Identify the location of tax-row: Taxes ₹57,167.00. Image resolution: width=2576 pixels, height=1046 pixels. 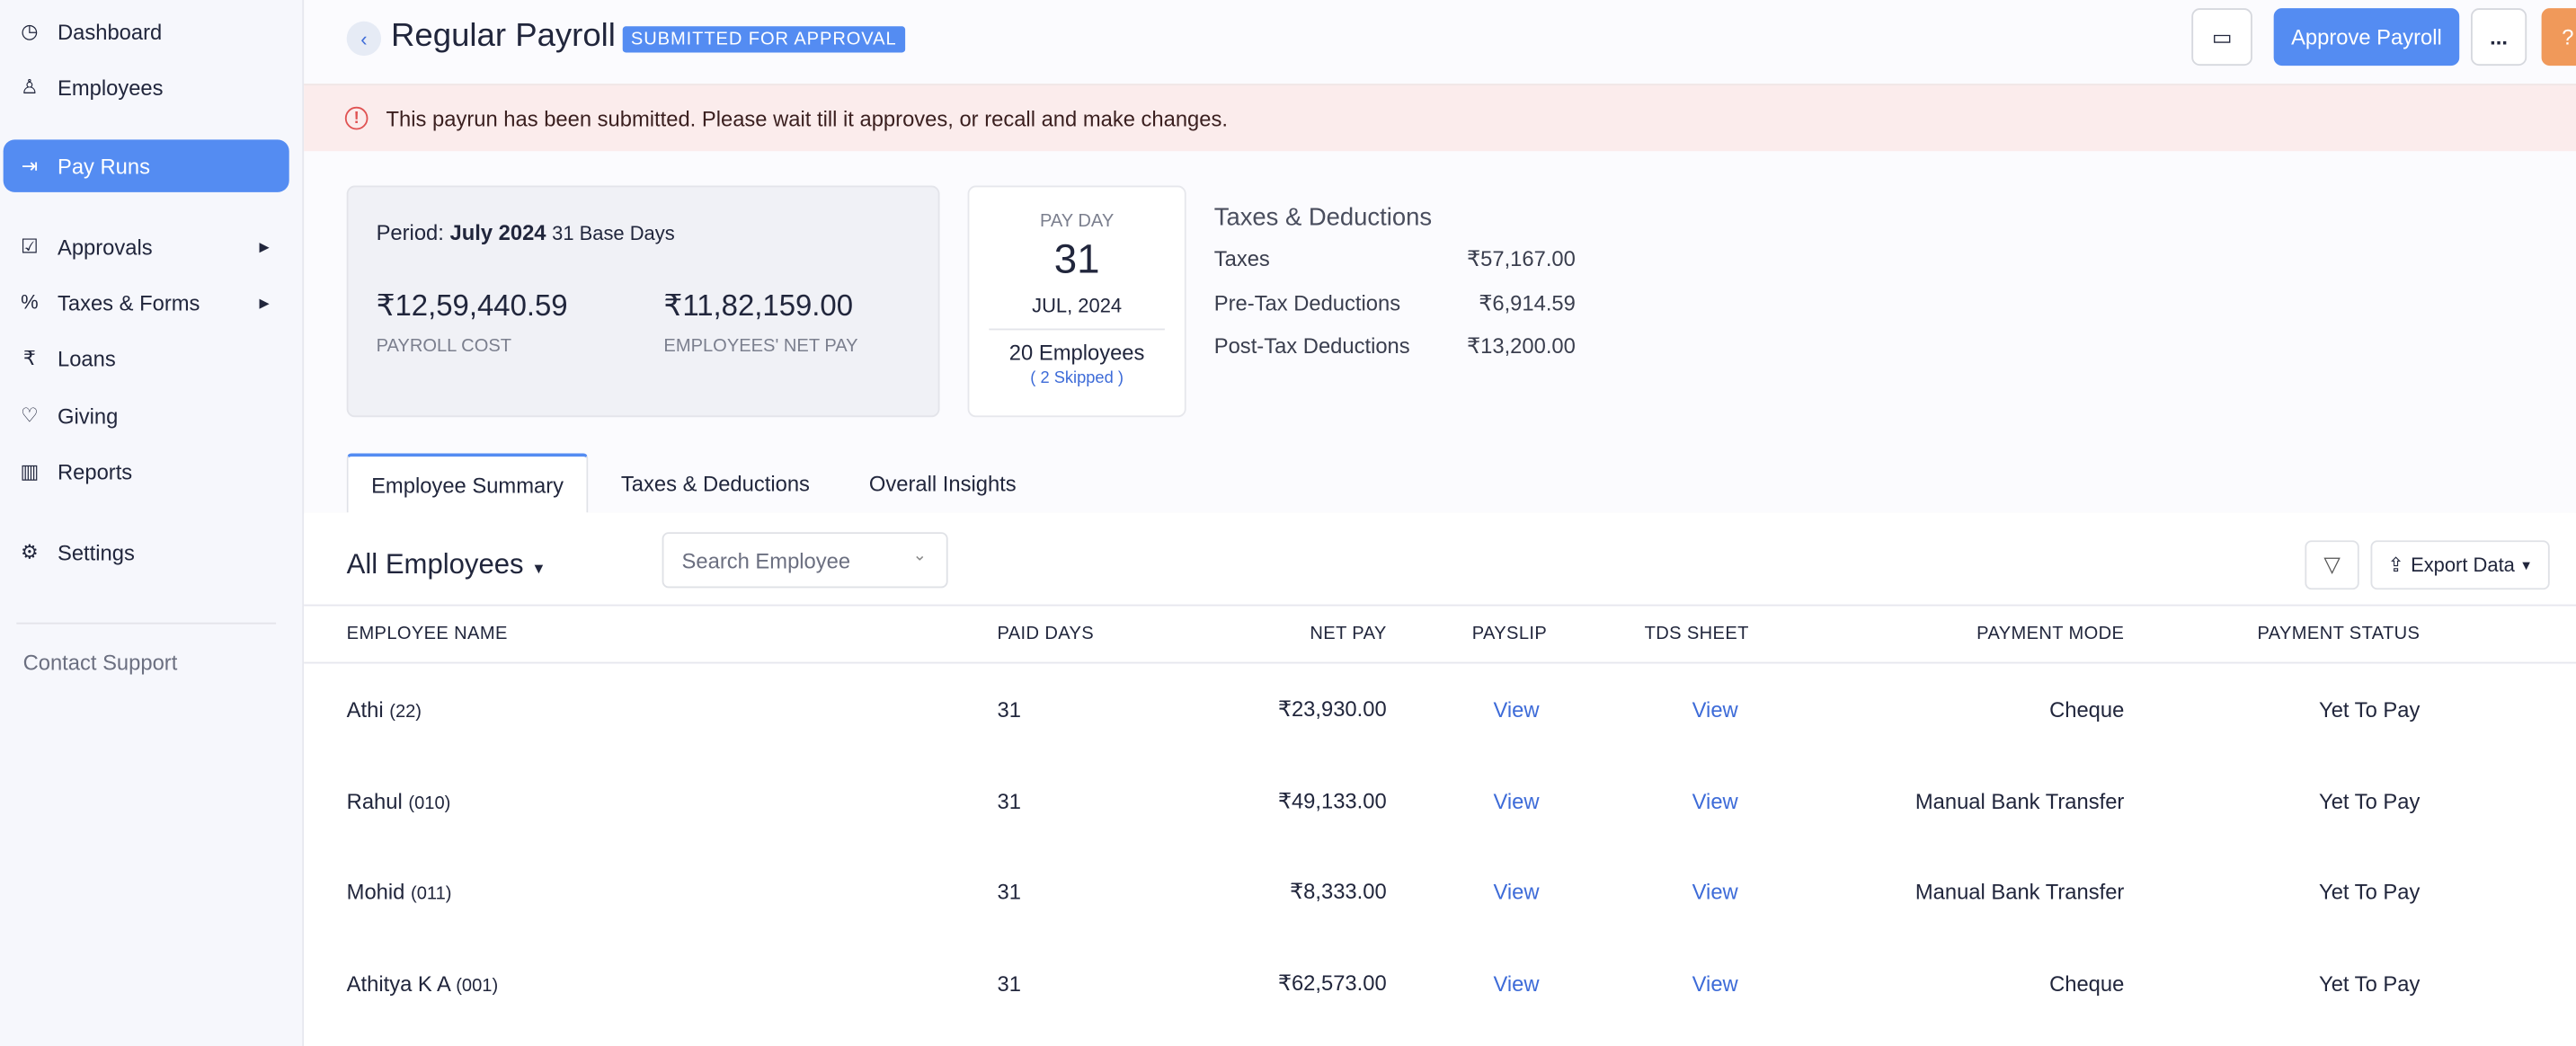
(1395, 268).